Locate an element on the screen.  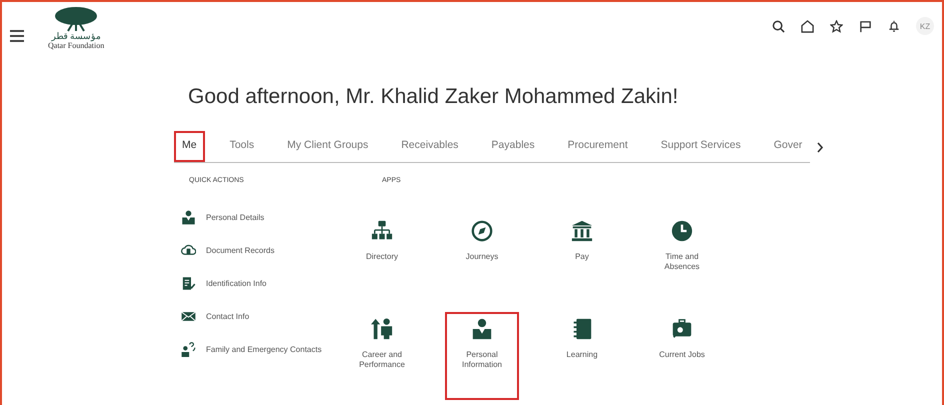
menu-button is located at coordinates (17, 36).